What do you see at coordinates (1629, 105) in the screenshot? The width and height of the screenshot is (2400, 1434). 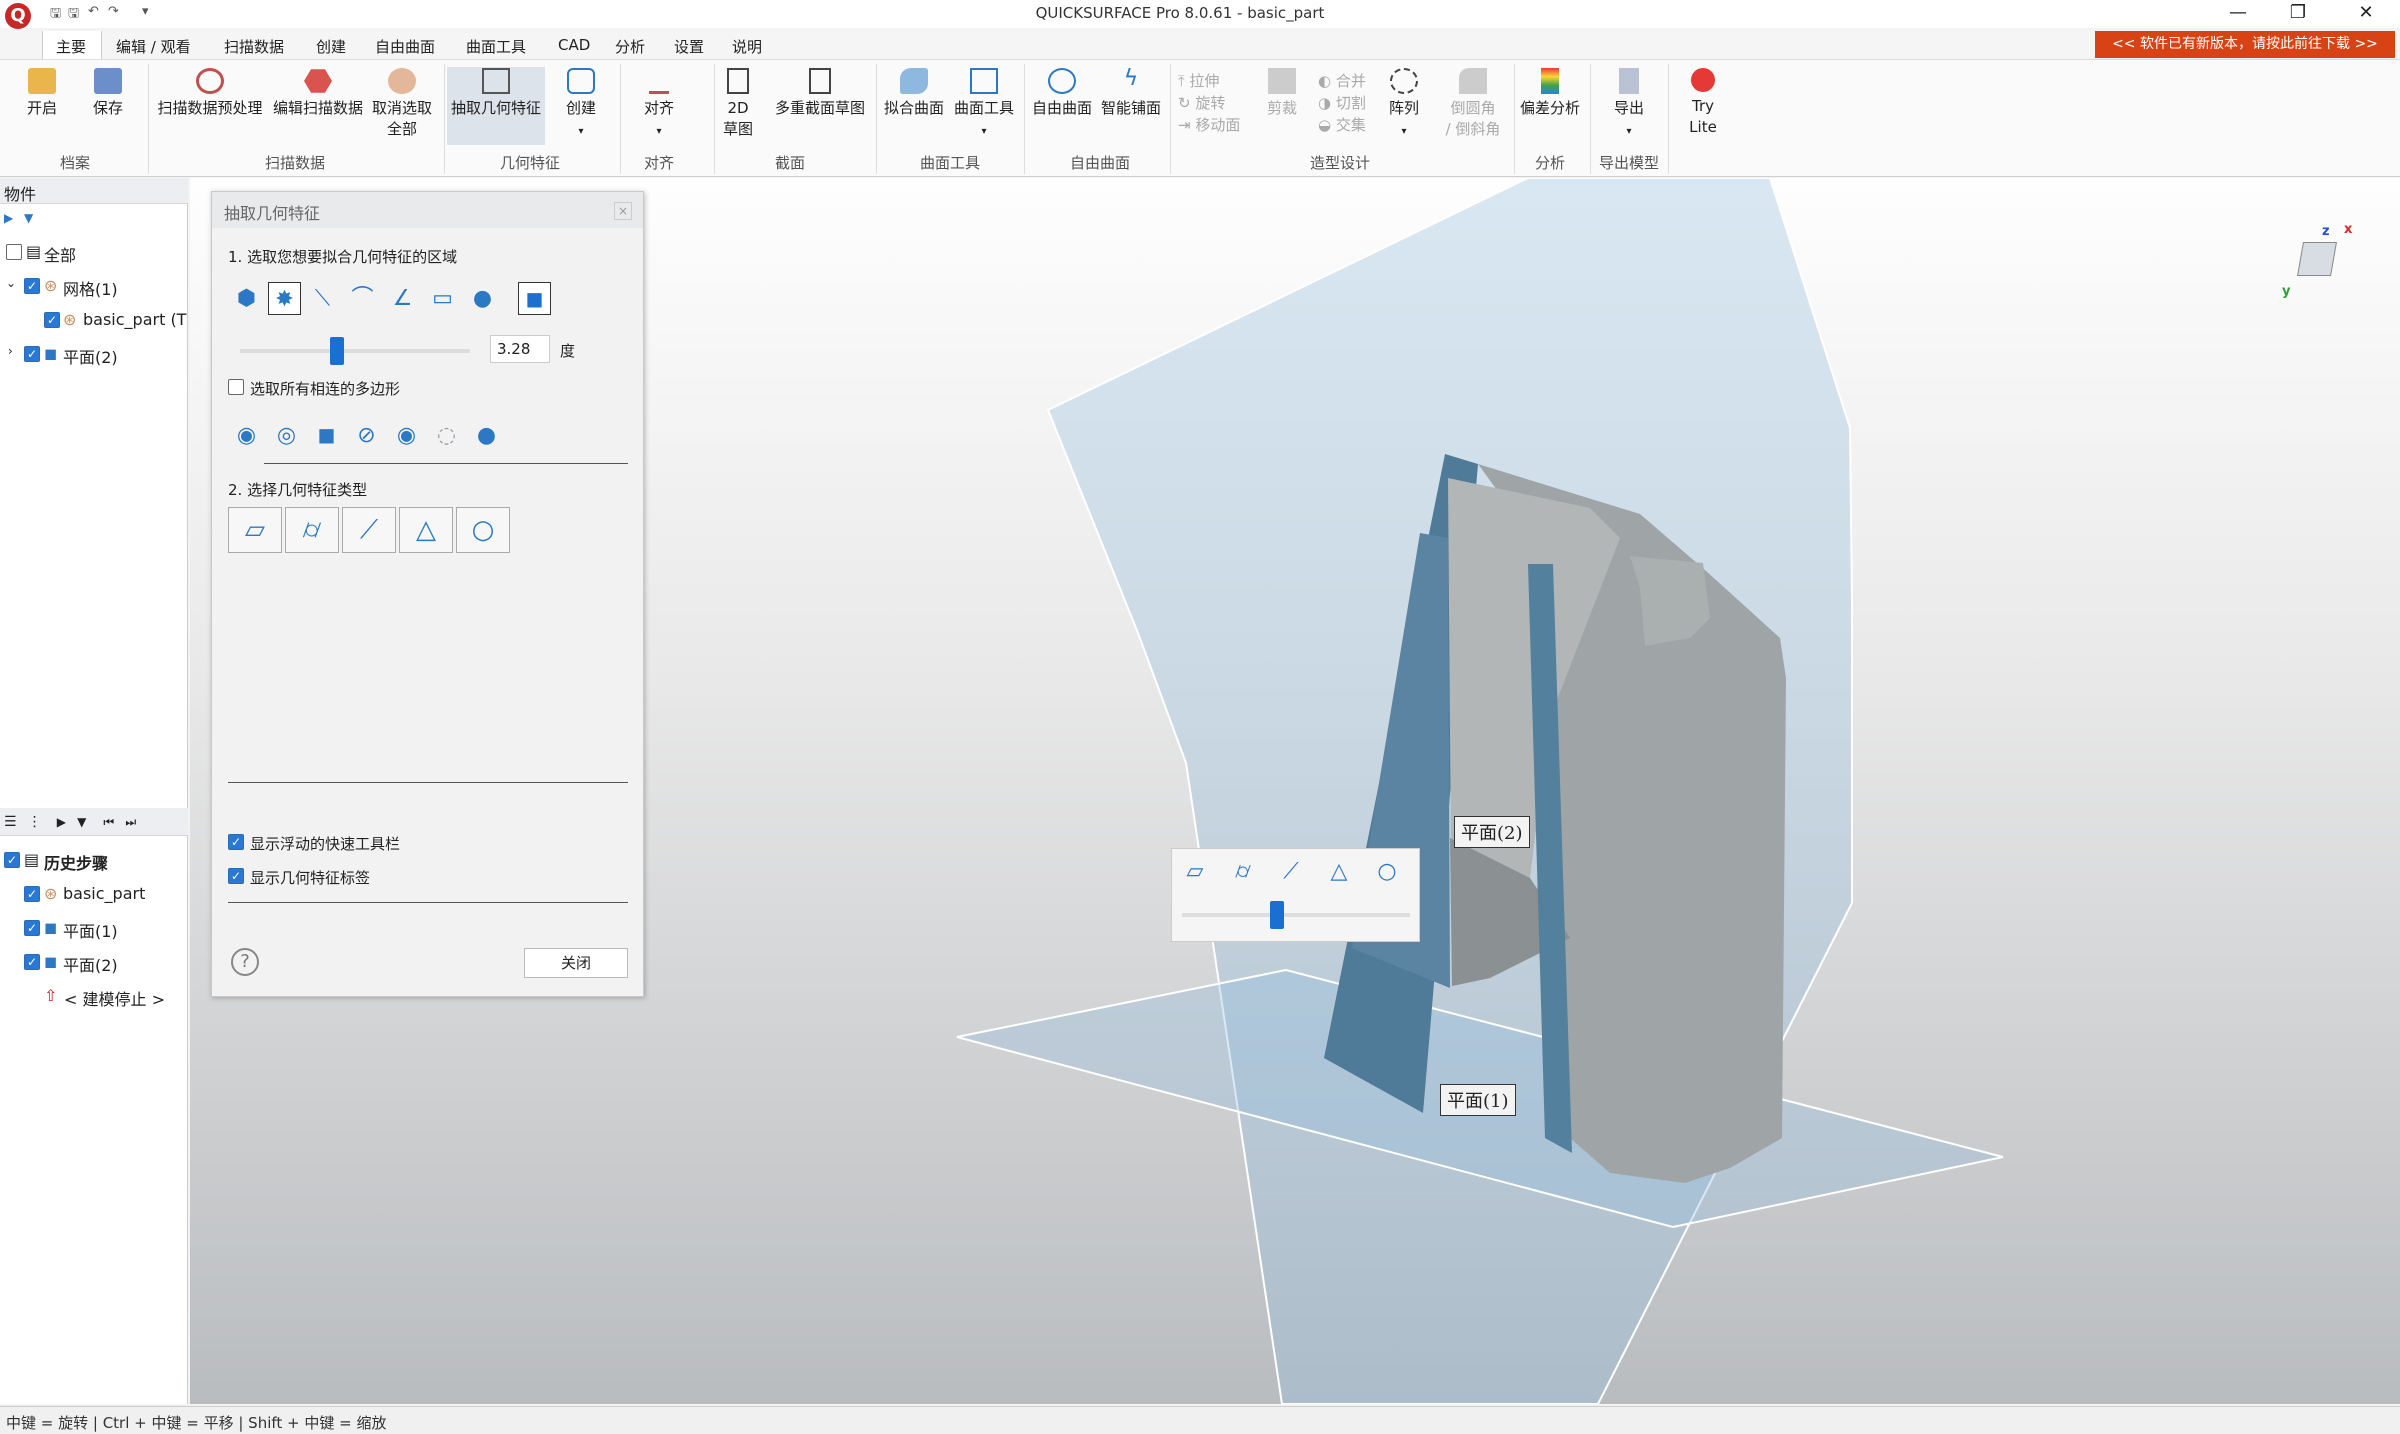 I see `export-button: 导出 ▾` at bounding box center [1629, 105].